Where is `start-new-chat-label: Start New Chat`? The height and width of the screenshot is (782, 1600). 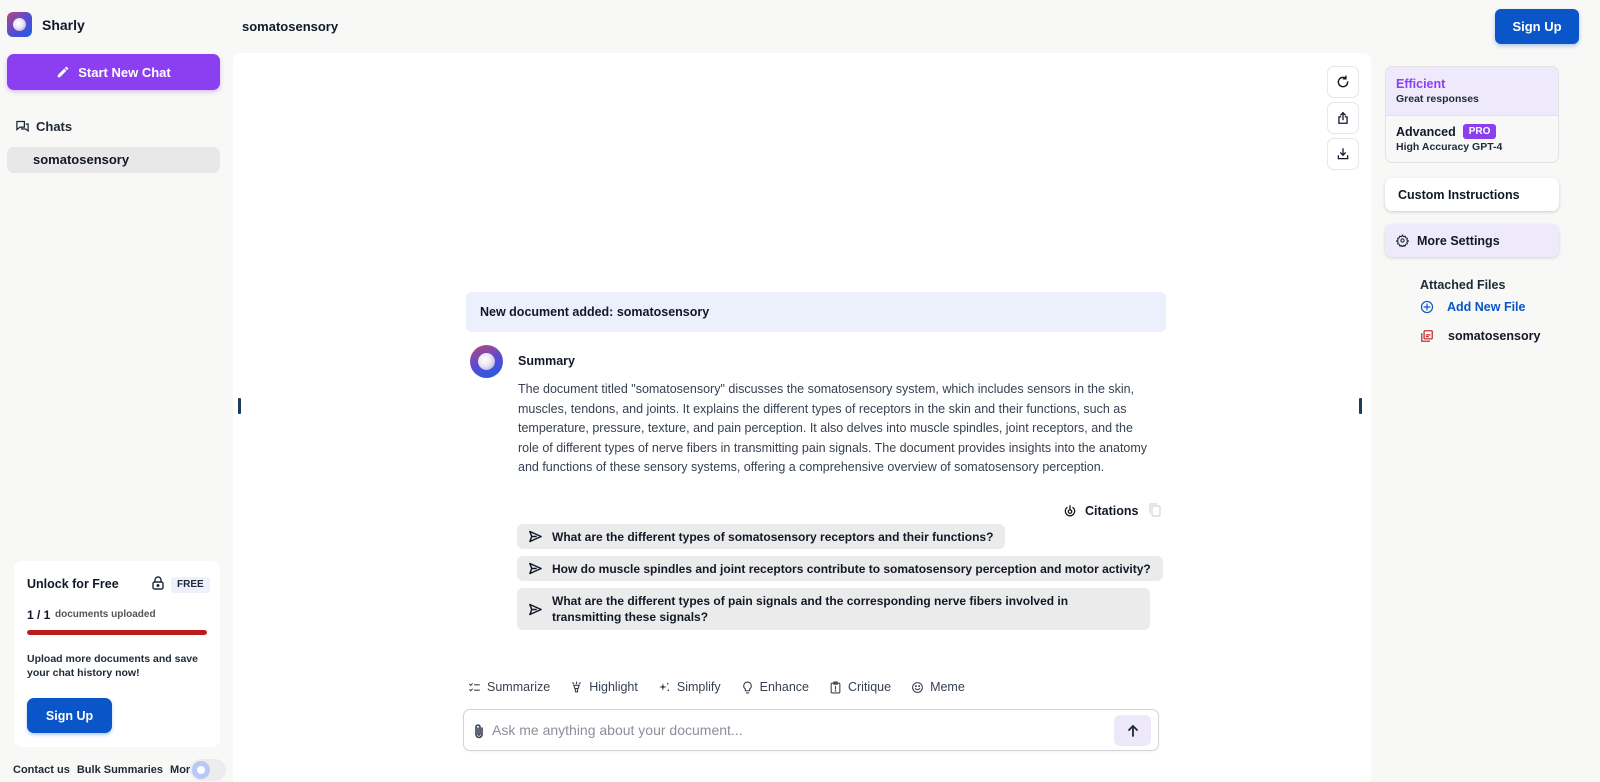
start-new-chat-label: Start New Chat is located at coordinates (124, 72).